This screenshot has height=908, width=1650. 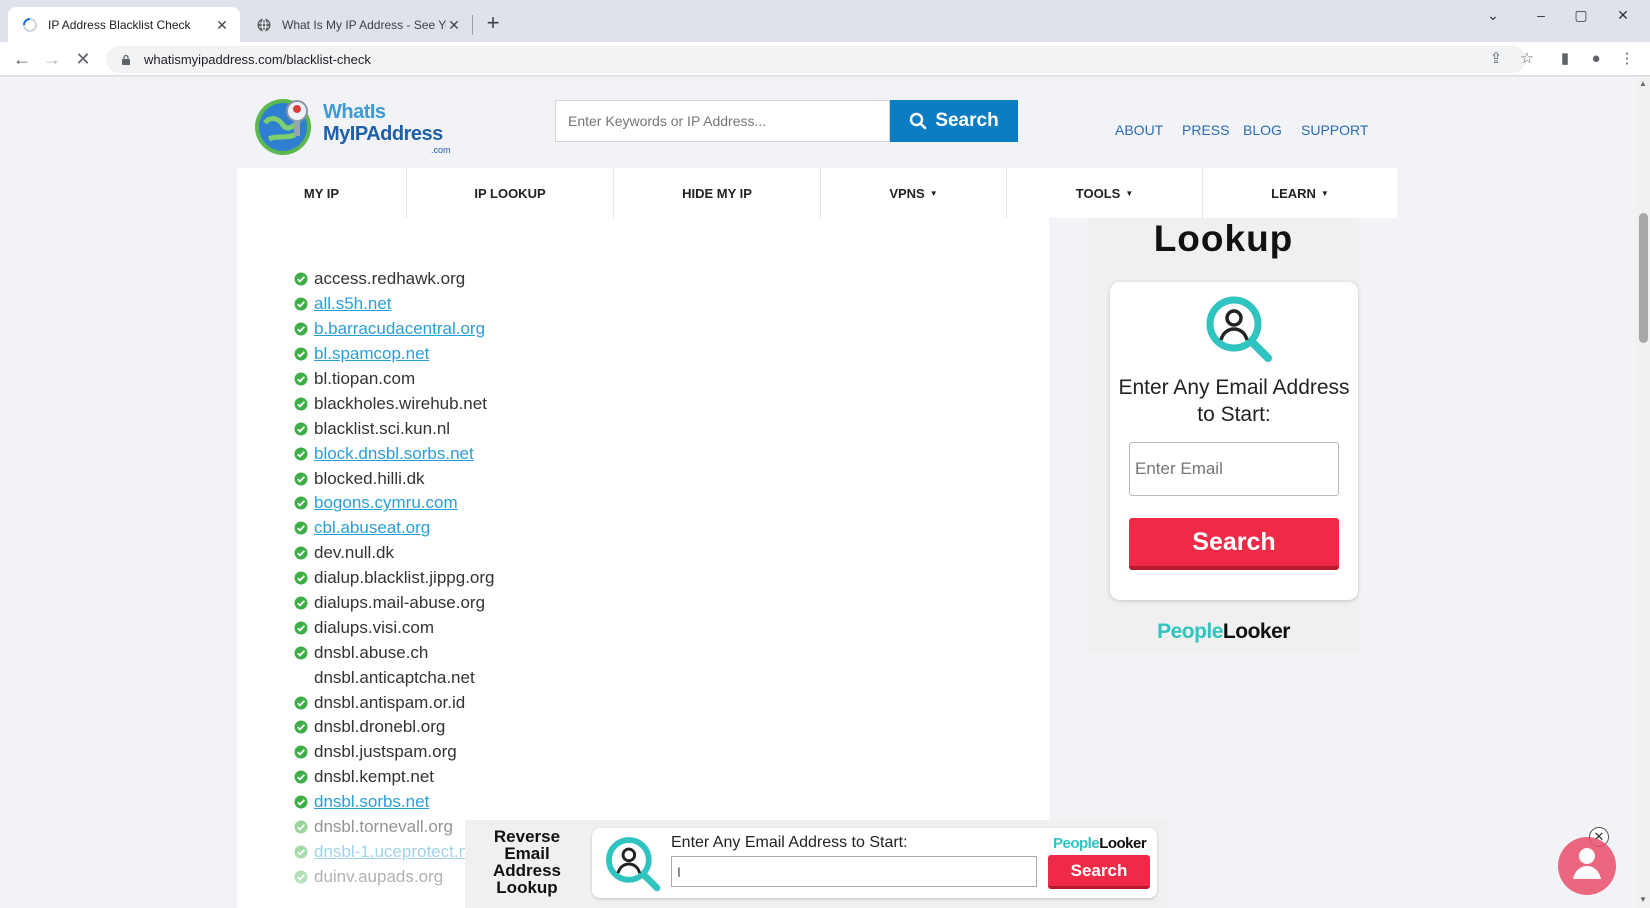 What do you see at coordinates (126, 59) in the screenshot?
I see `lock-icon` at bounding box center [126, 59].